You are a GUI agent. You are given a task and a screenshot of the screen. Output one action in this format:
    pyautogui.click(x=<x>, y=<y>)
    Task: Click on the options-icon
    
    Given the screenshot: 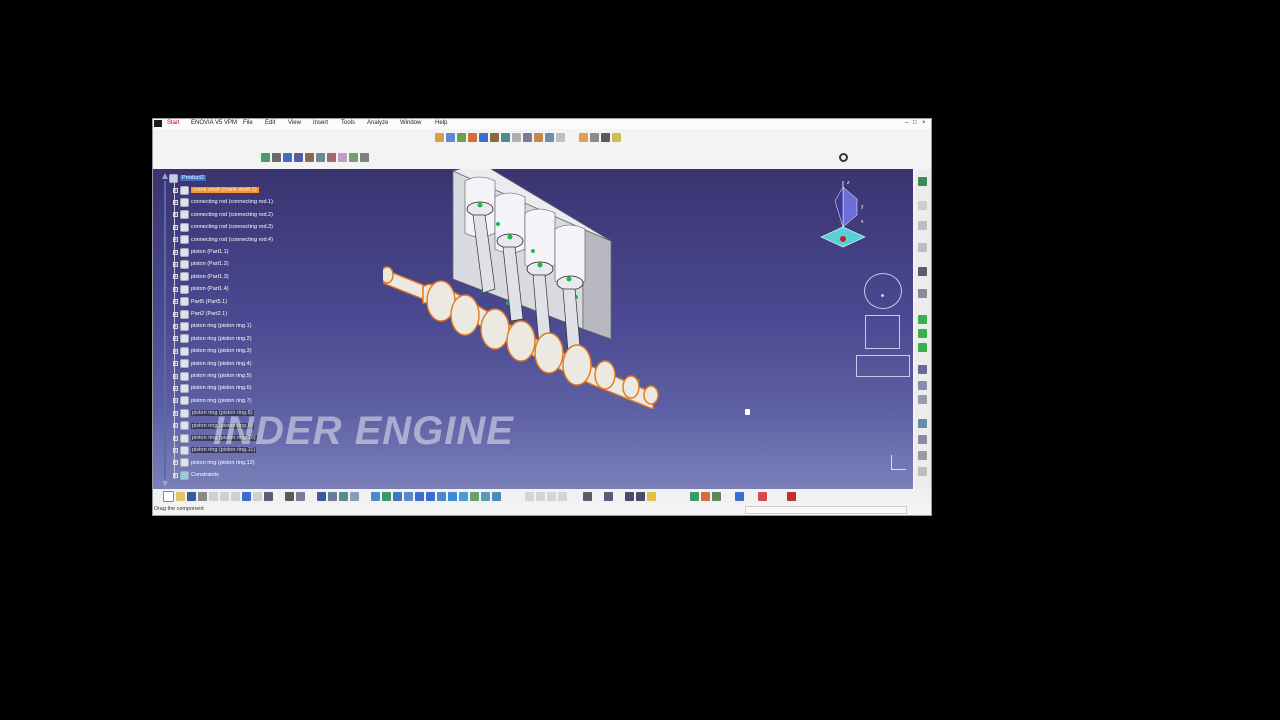 What is the action you would take?
    pyautogui.click(x=705, y=496)
    